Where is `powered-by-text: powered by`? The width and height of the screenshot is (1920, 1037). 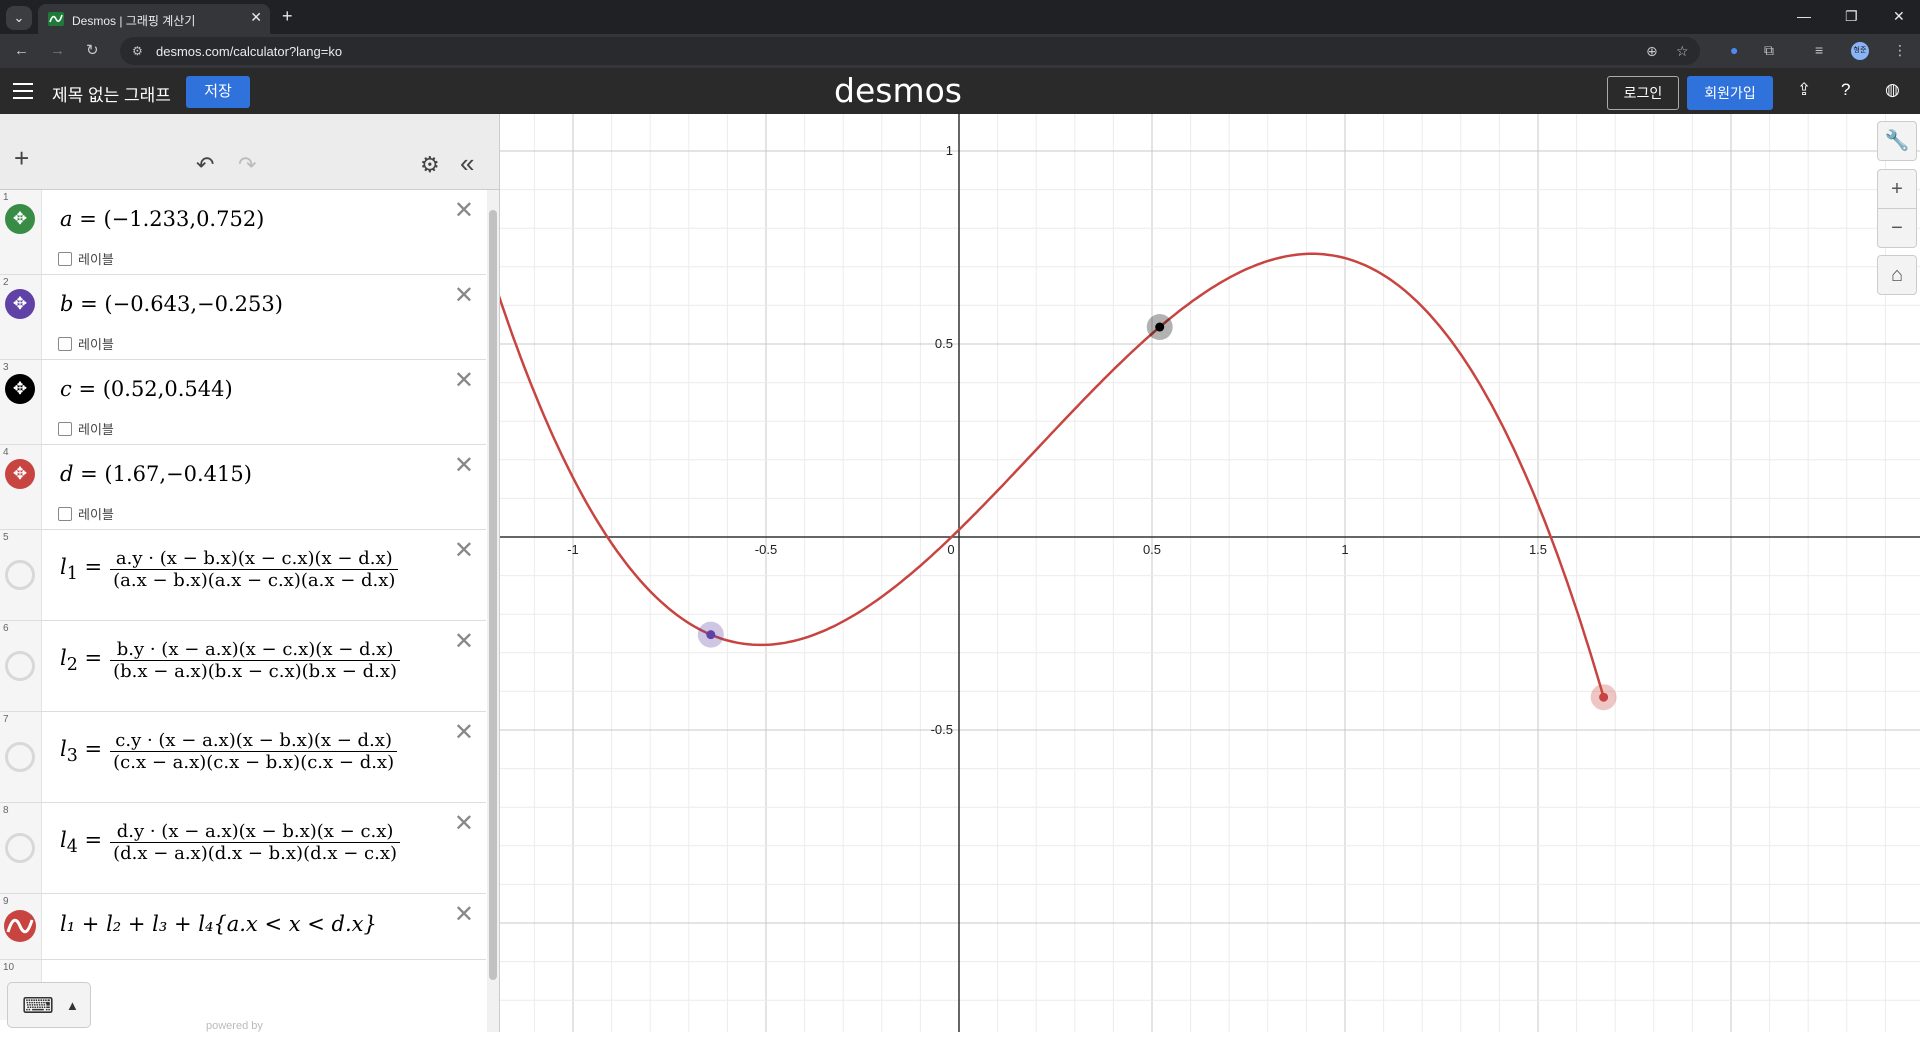
powered-by-text: powered by is located at coordinates (234, 1026).